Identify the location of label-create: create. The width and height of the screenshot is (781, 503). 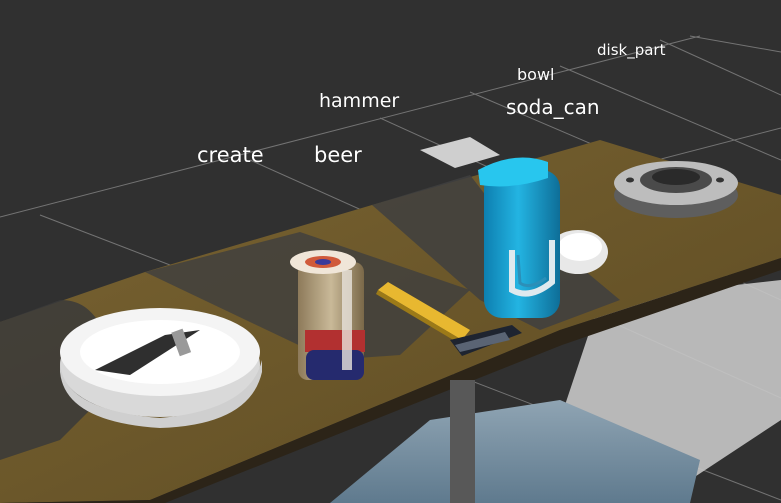
(230, 155).